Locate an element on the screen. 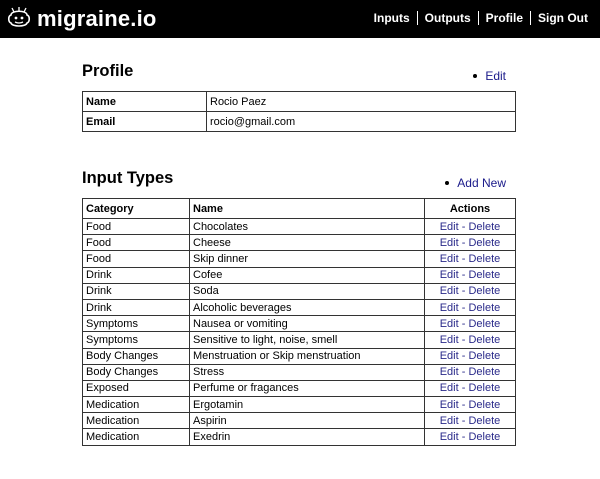 This screenshot has height=479, width=600. cell-name: Skip dinner is located at coordinates (307, 259).